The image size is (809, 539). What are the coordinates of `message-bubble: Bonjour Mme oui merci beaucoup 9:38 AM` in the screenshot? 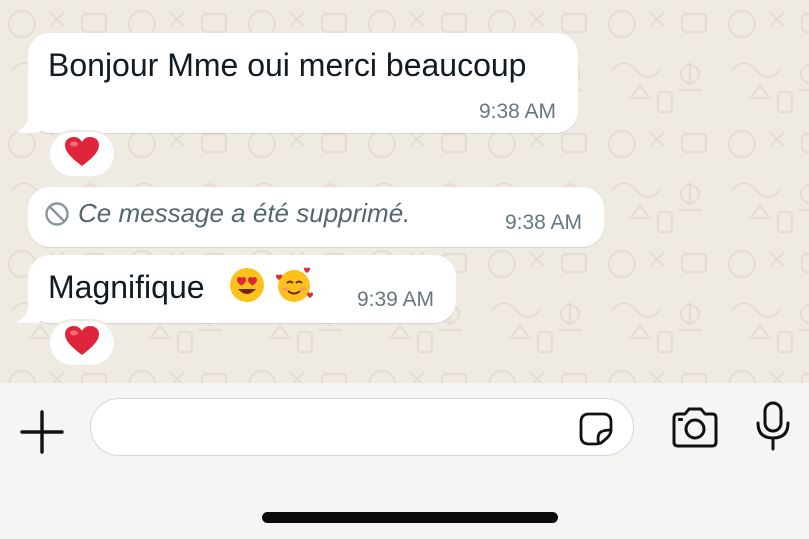 It's located at (303, 83).